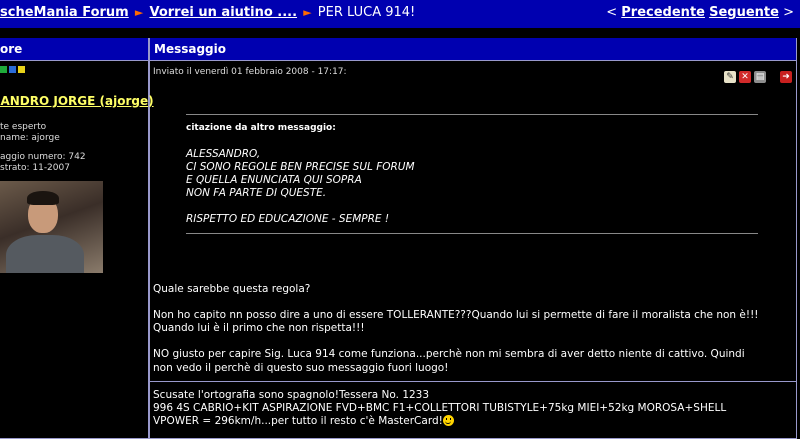 The height and width of the screenshot is (439, 800). I want to click on thread-pager: < Precedente Seguente >, so click(700, 12).